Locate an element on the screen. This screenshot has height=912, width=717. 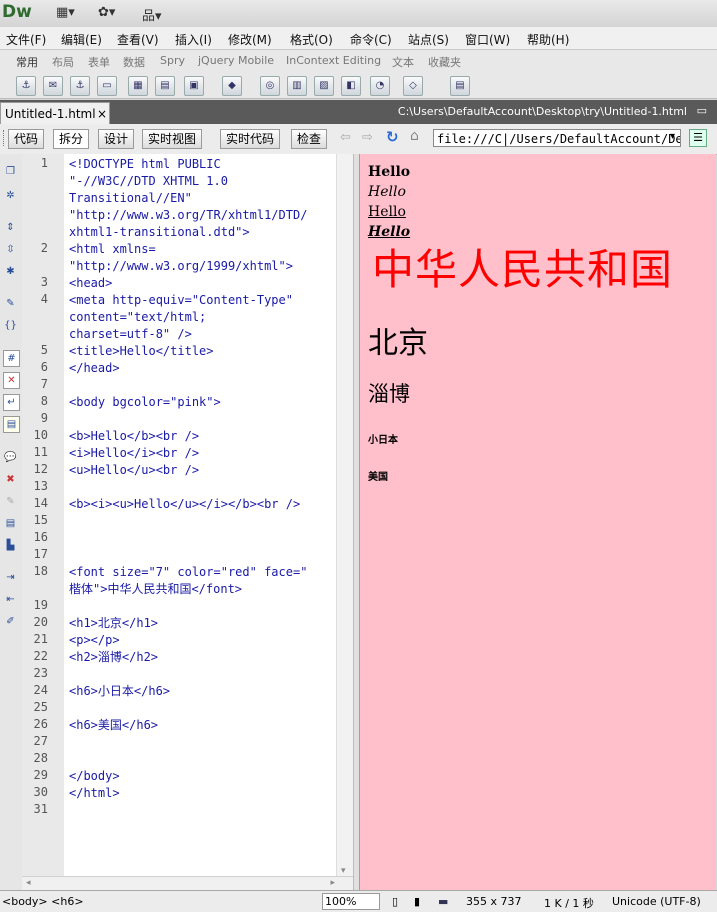
code-line: <html xmlns= is located at coordinates (112, 249).